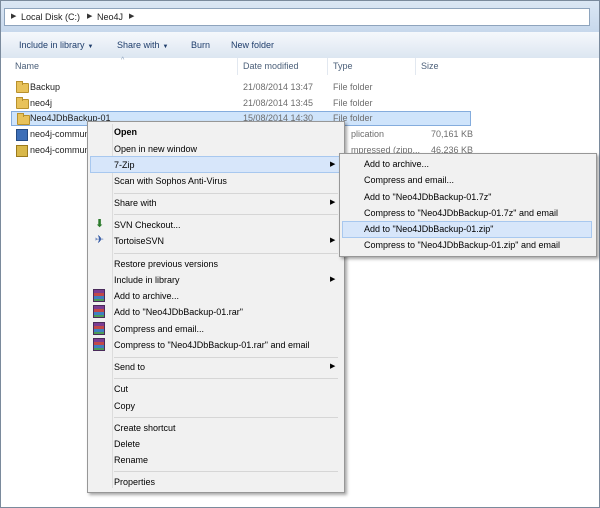  What do you see at coordinates (430, 66) in the screenshot?
I see `column-size: Size` at bounding box center [430, 66].